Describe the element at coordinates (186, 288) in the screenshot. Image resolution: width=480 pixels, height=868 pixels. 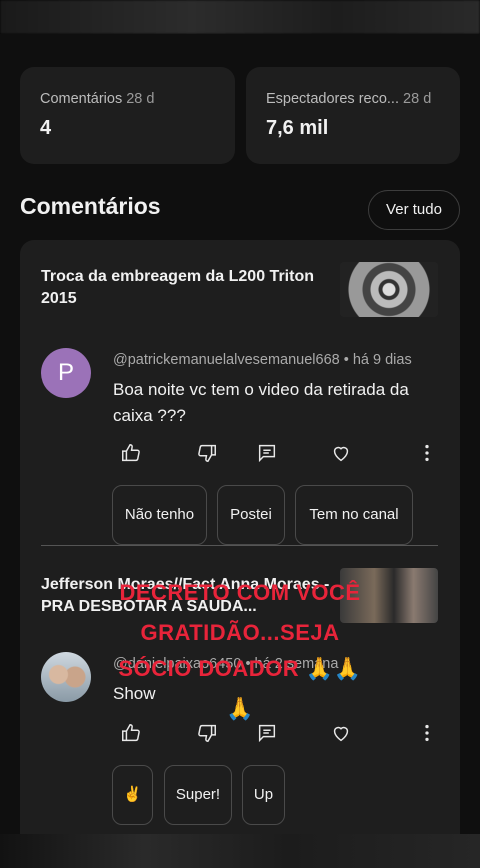
I see `video-title: Troca da embreagem da L200 Triton 2015` at that location.